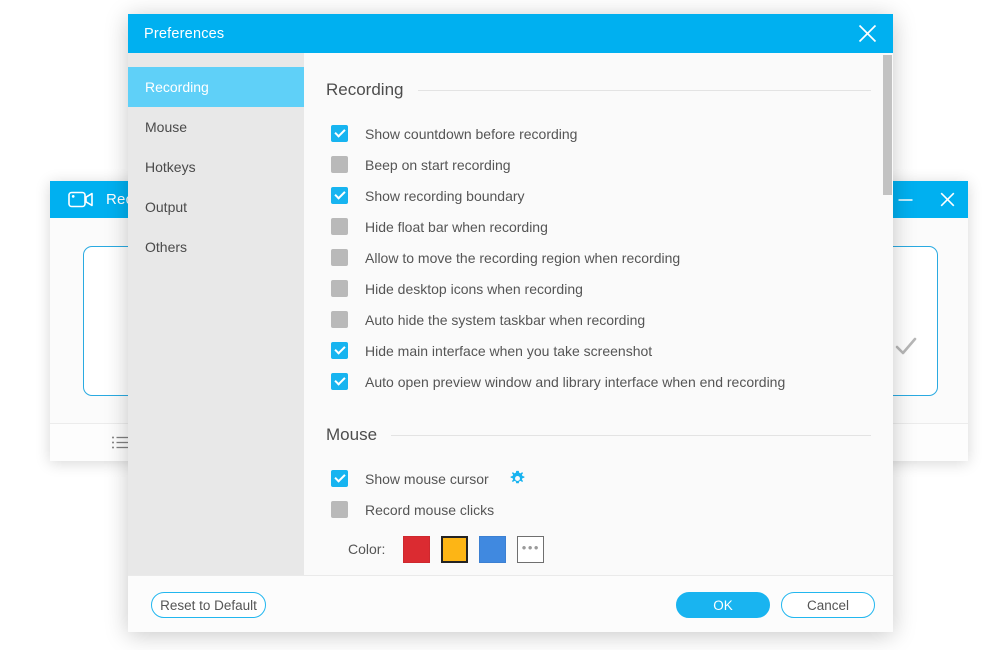  I want to click on color-label: Color:, so click(367, 549).